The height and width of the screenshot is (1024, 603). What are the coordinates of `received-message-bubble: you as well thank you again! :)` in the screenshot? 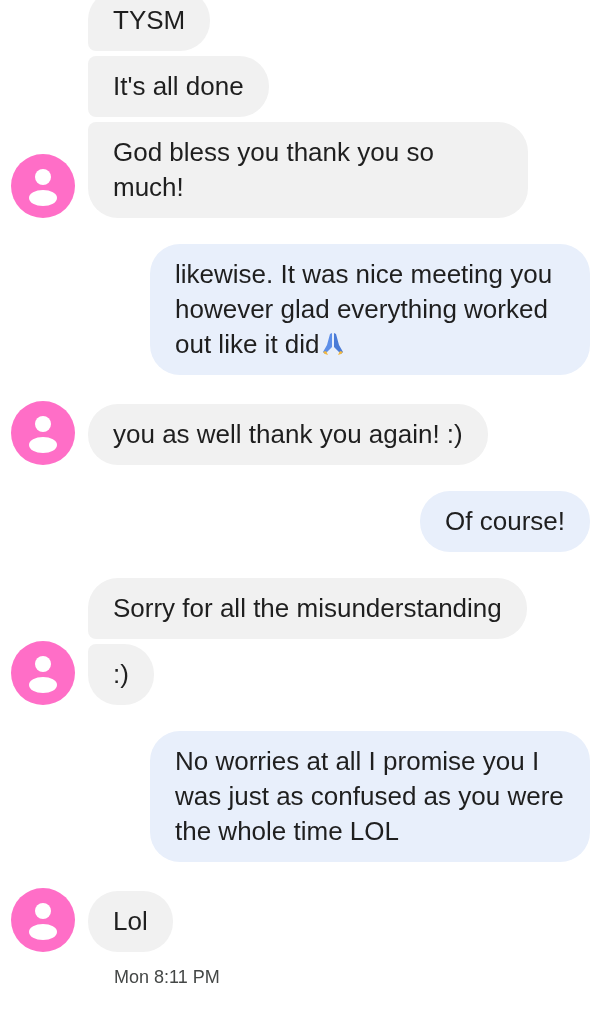 It's located at (288, 434).